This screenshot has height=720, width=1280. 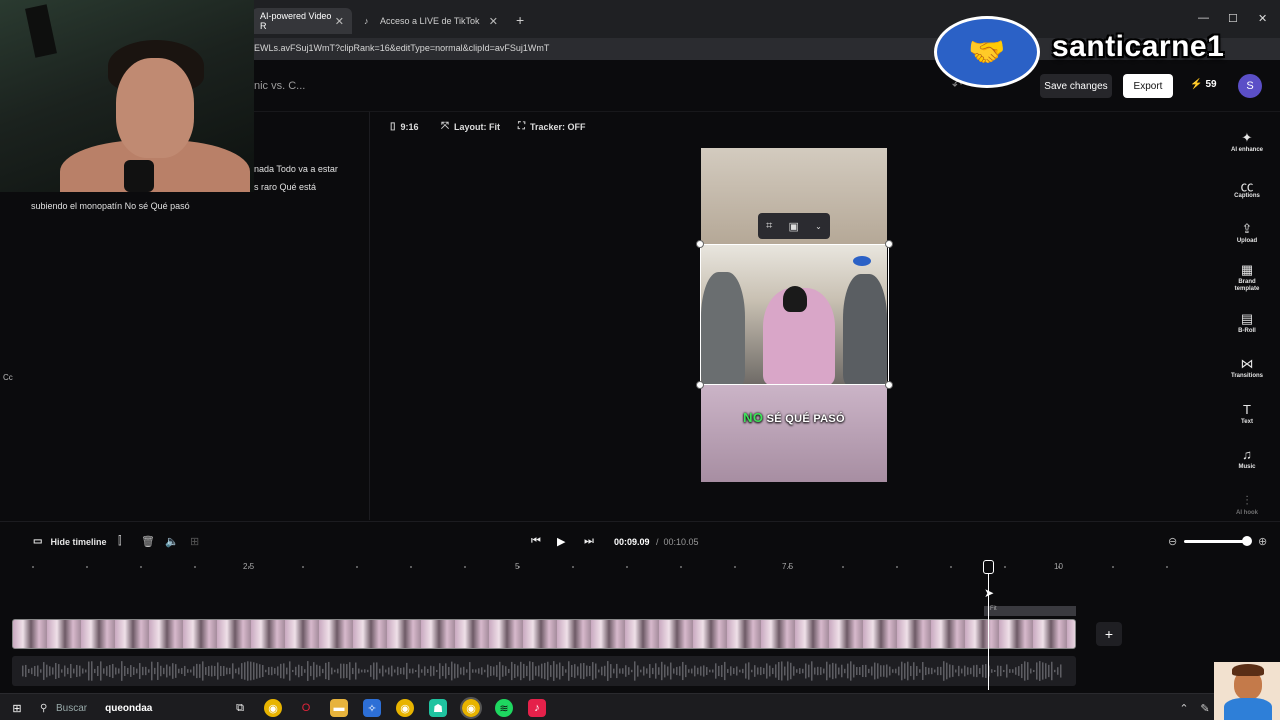 I want to click on zoom-slider-knob, so click(x=1247, y=541).